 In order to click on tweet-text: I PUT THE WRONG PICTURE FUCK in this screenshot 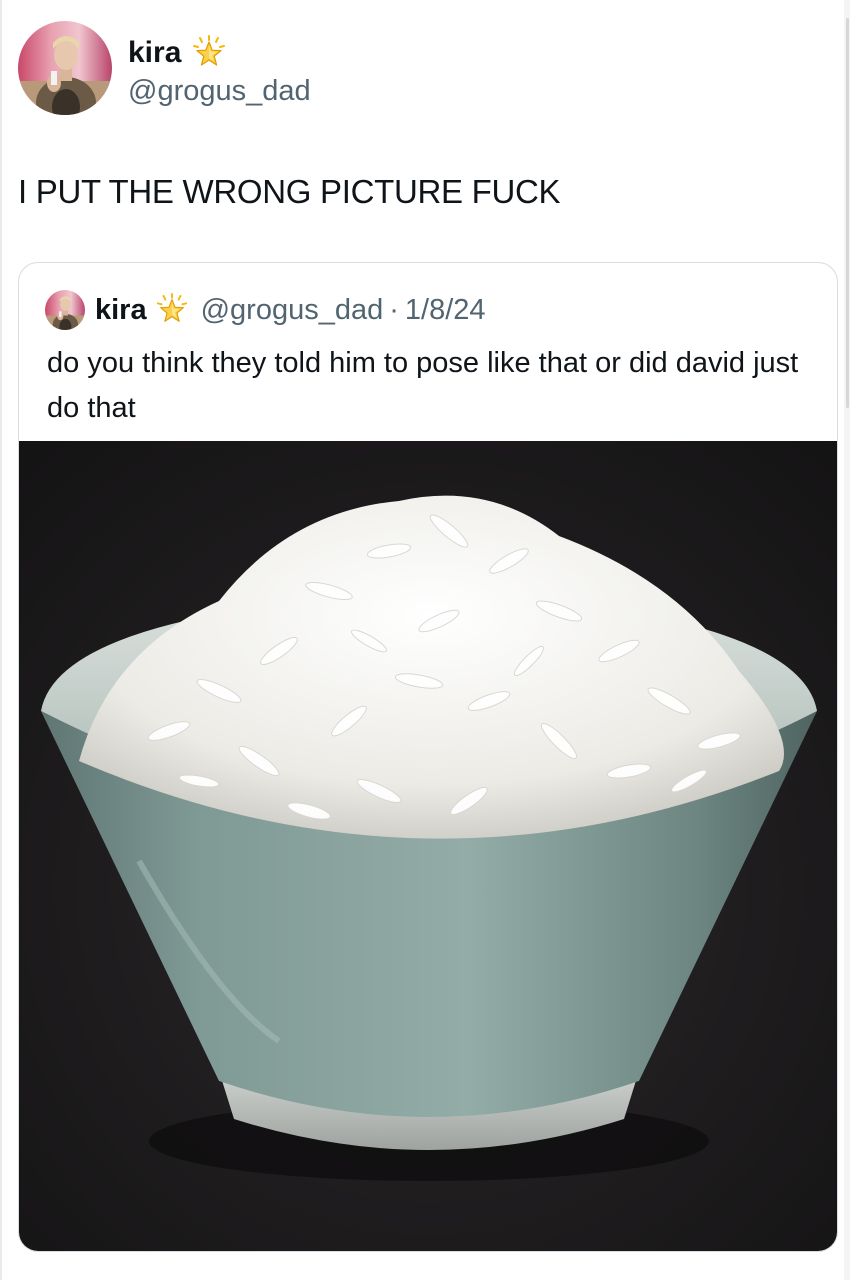, I will do `click(289, 191)`.